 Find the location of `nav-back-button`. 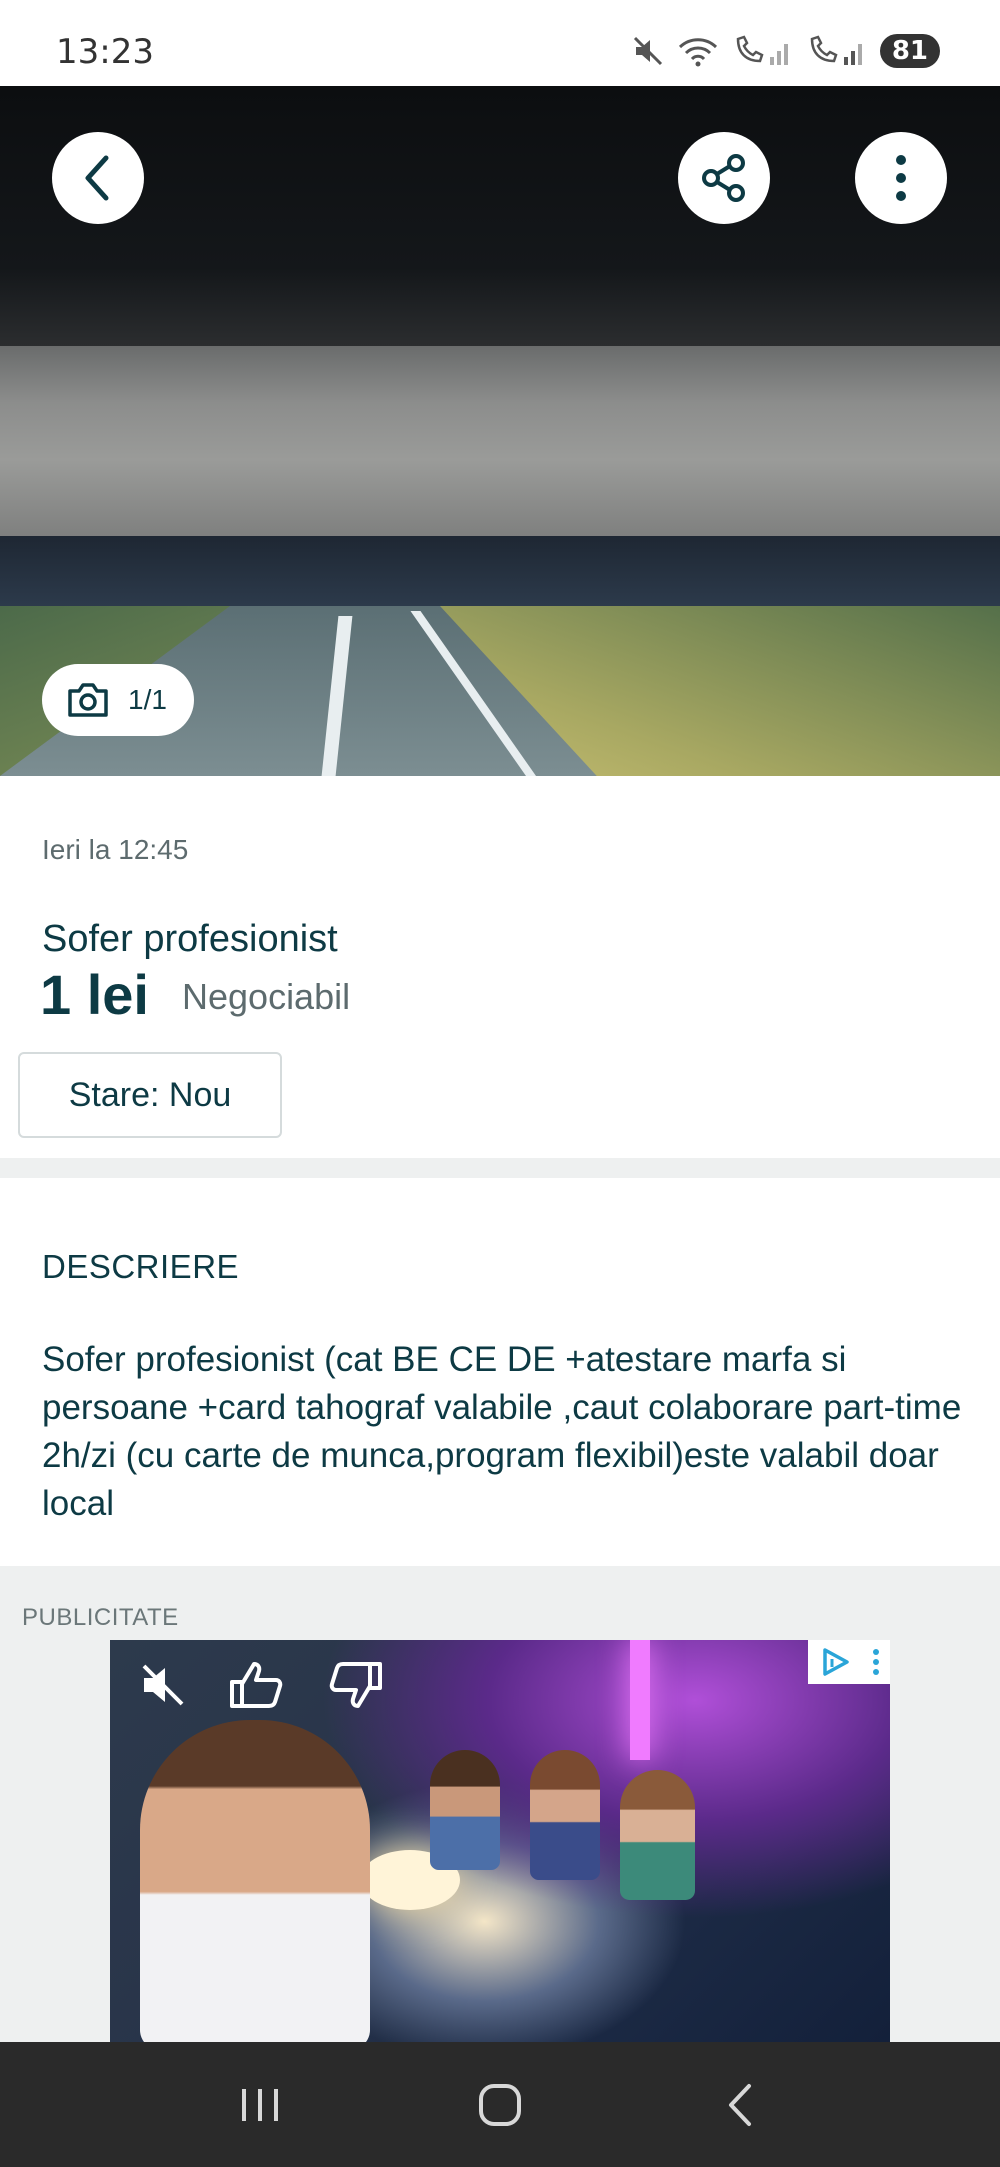

nav-back-button is located at coordinates (740, 2105).